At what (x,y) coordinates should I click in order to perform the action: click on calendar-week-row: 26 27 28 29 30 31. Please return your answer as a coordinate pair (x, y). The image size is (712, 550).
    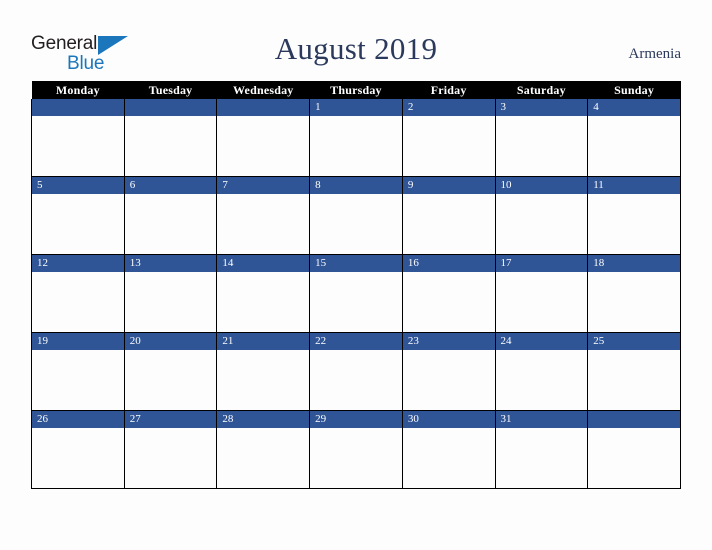
    Looking at the image, I should click on (356, 449).